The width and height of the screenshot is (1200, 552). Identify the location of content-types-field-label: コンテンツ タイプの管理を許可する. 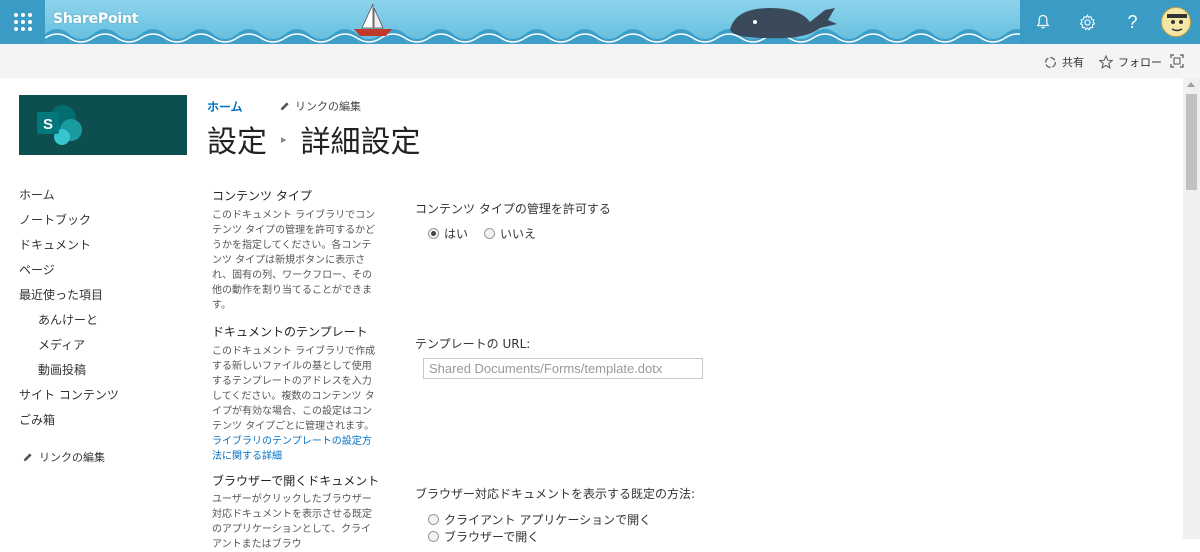
(513, 209).